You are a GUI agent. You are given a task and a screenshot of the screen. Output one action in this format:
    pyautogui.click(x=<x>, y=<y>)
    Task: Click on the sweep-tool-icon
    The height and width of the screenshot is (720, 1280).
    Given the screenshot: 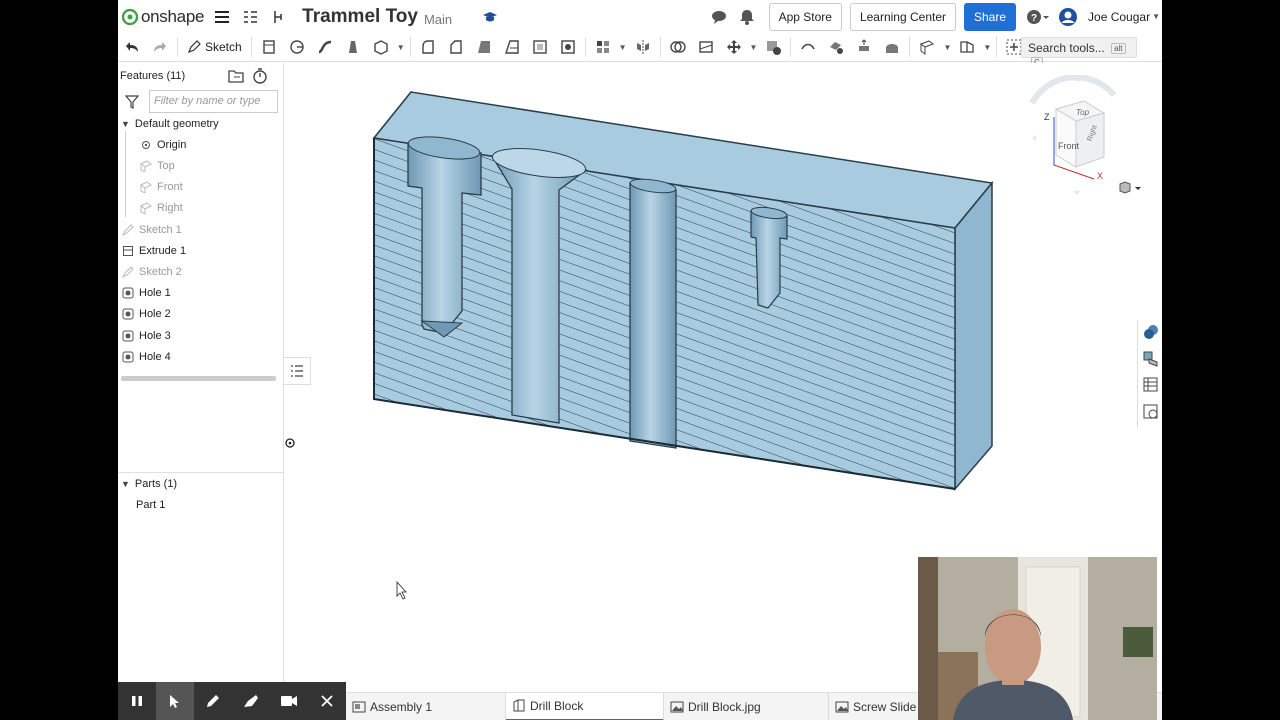 What is the action you would take?
    pyautogui.click(x=325, y=47)
    